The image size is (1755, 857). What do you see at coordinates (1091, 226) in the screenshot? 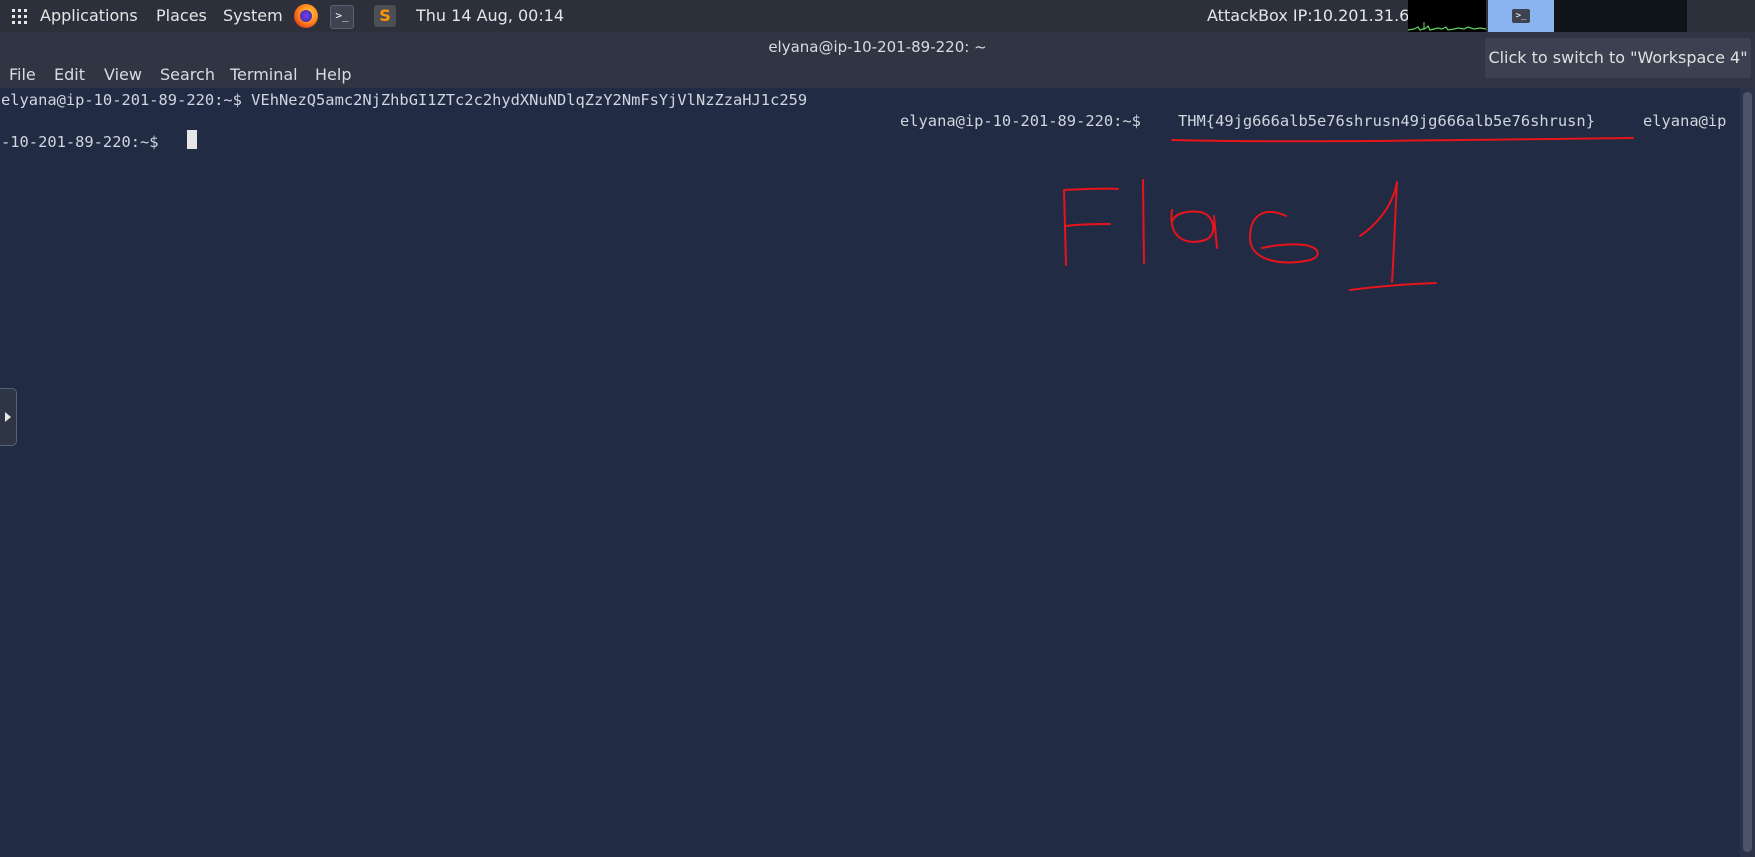
I see `letter-f` at bounding box center [1091, 226].